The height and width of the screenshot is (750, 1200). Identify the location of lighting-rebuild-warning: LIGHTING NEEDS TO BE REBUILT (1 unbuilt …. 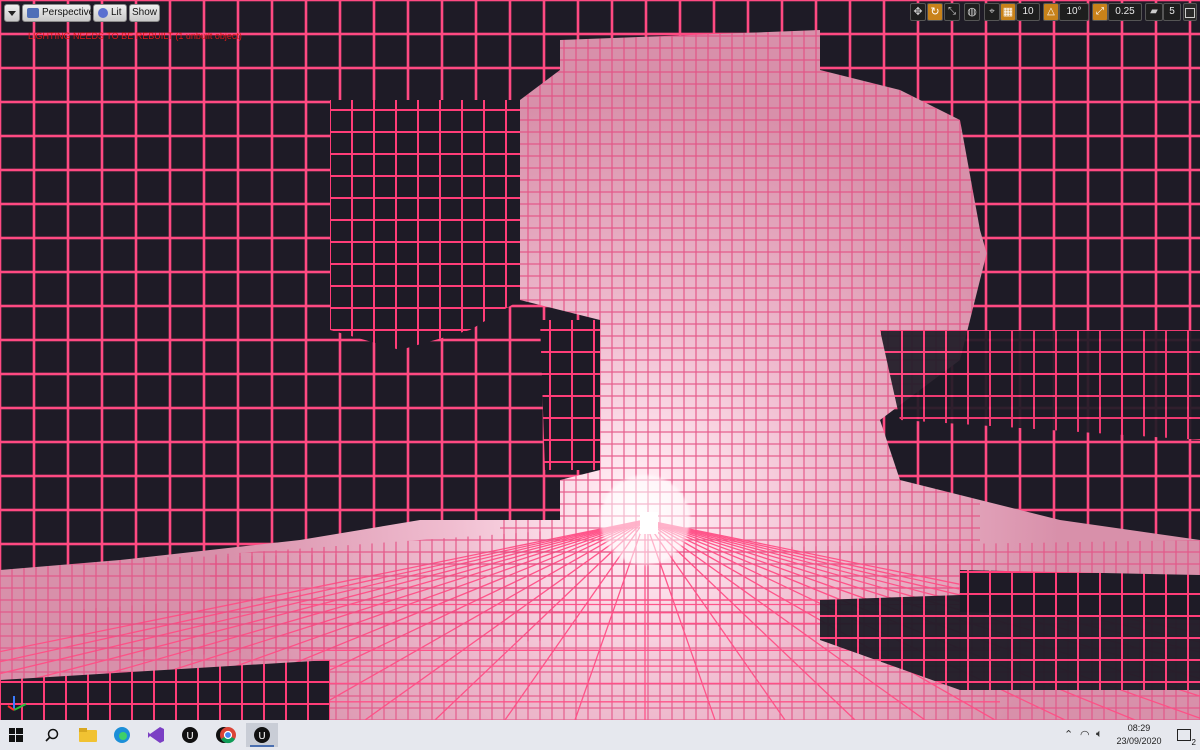
(135, 36).